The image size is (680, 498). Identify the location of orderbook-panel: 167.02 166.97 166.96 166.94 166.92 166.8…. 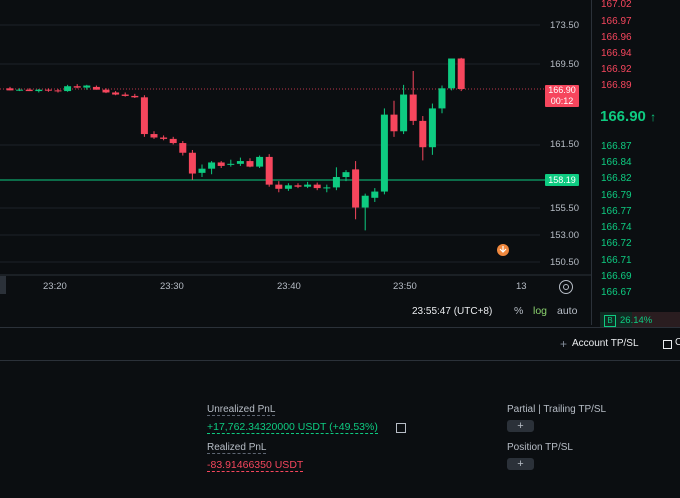
(636, 165).